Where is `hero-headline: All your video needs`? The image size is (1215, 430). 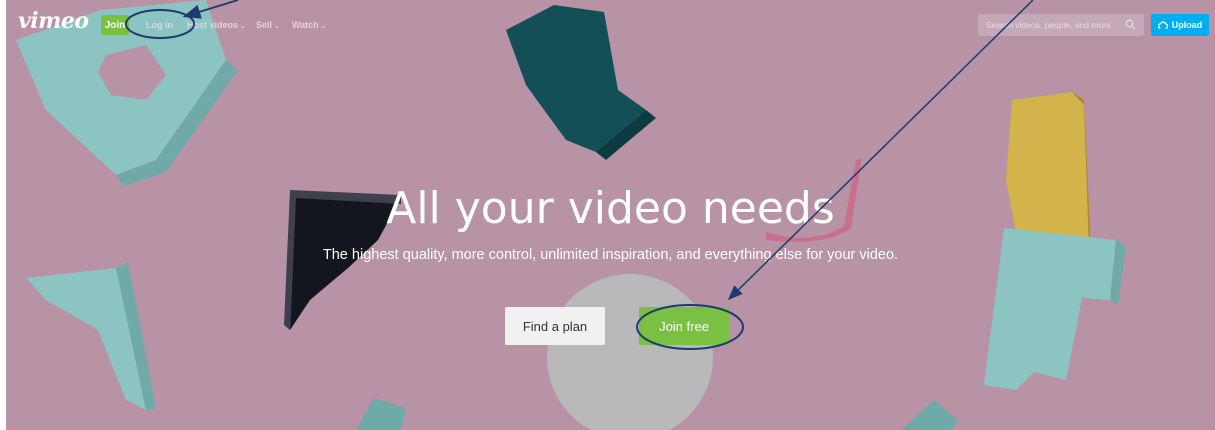
hero-headline: All your video needs is located at coordinates (610, 208).